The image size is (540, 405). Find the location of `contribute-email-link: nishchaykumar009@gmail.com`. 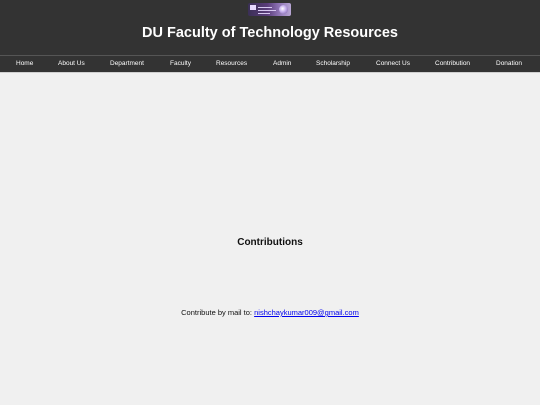

contribute-email-link: nishchaykumar009@gmail.com is located at coordinates (306, 312).